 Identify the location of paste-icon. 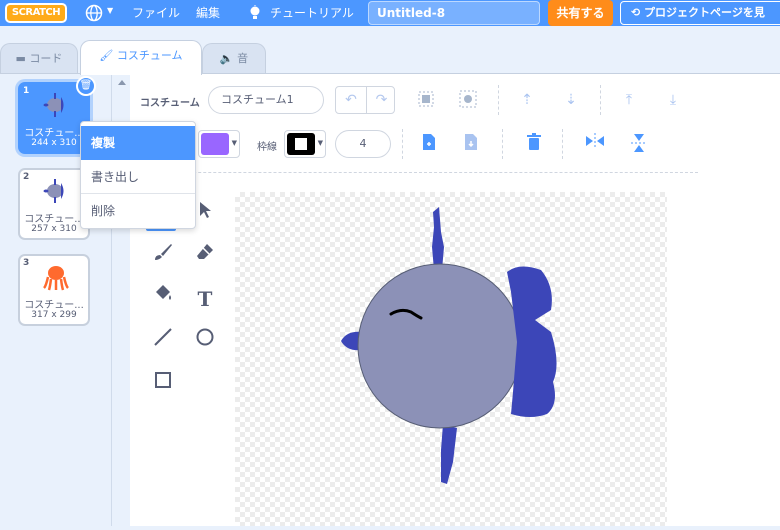
(471, 144).